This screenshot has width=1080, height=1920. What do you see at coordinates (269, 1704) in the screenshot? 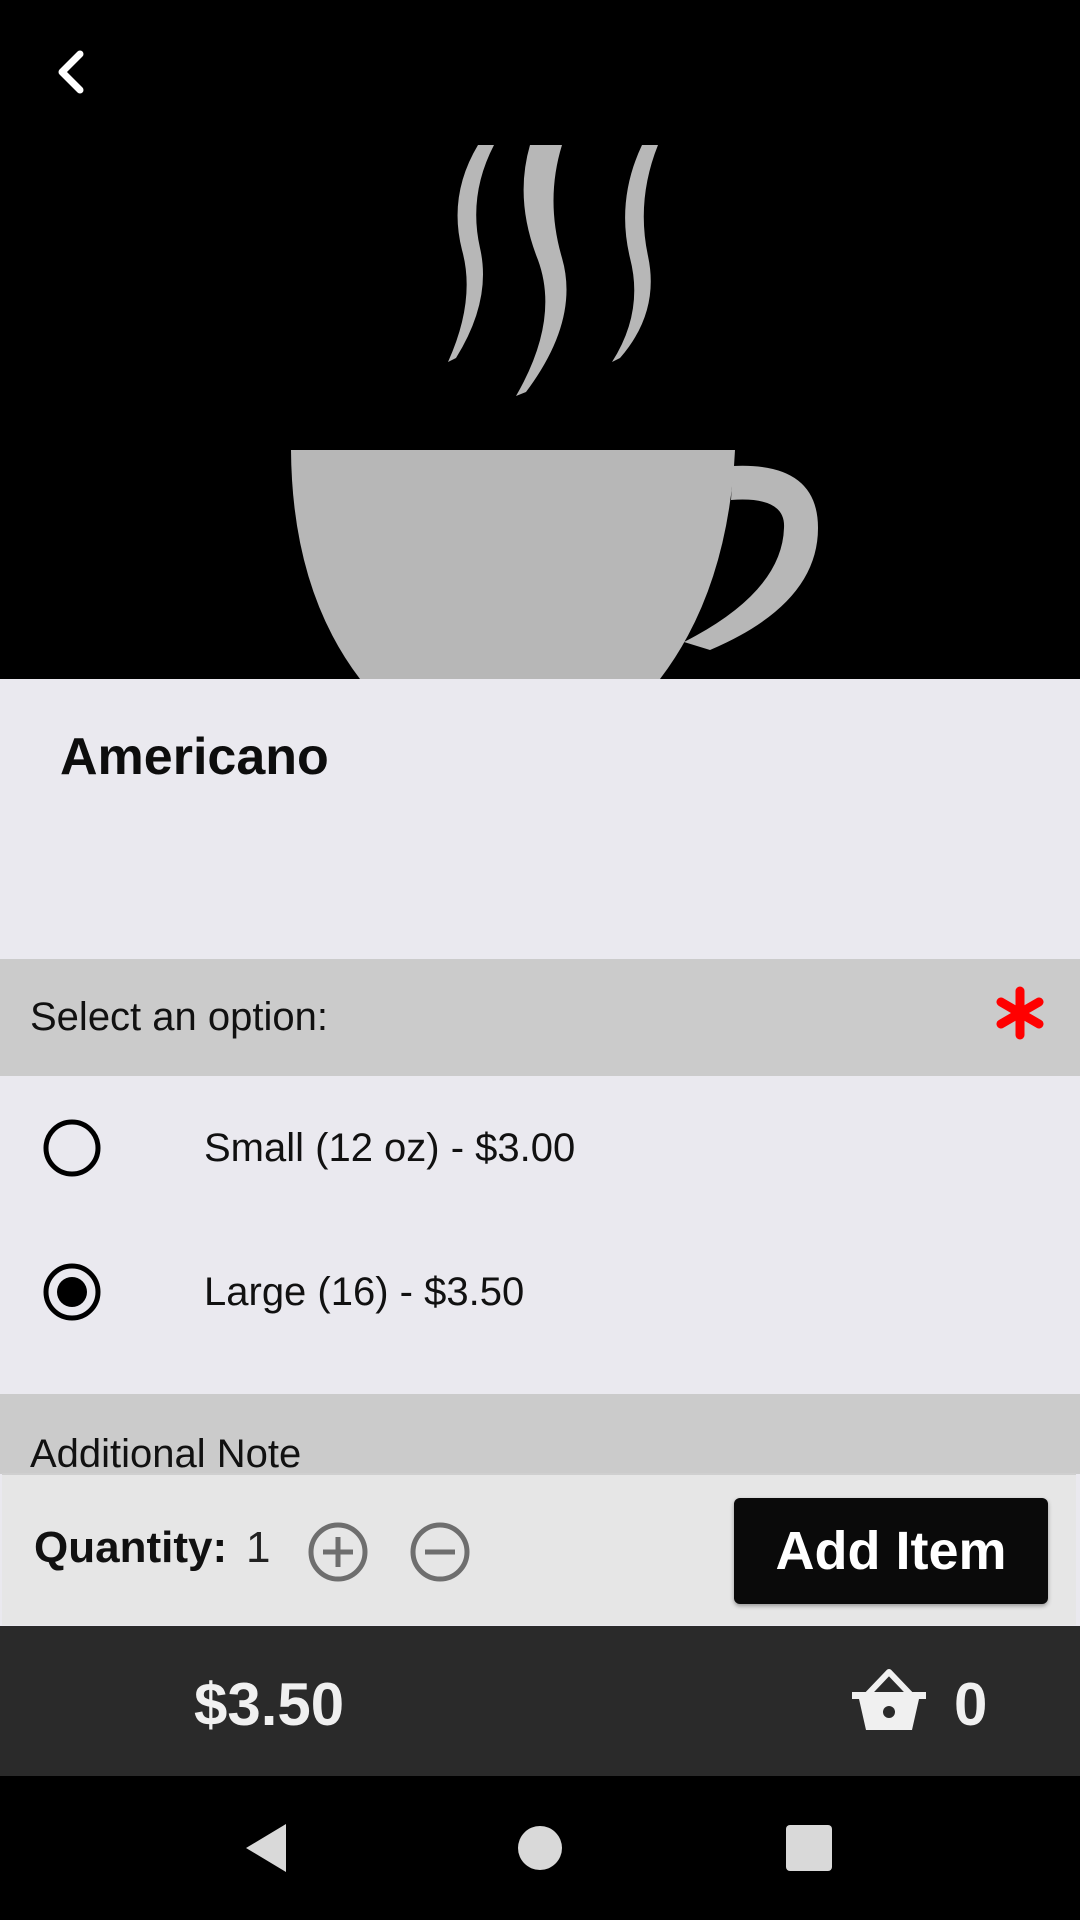
I see `total-price: $3.50` at bounding box center [269, 1704].